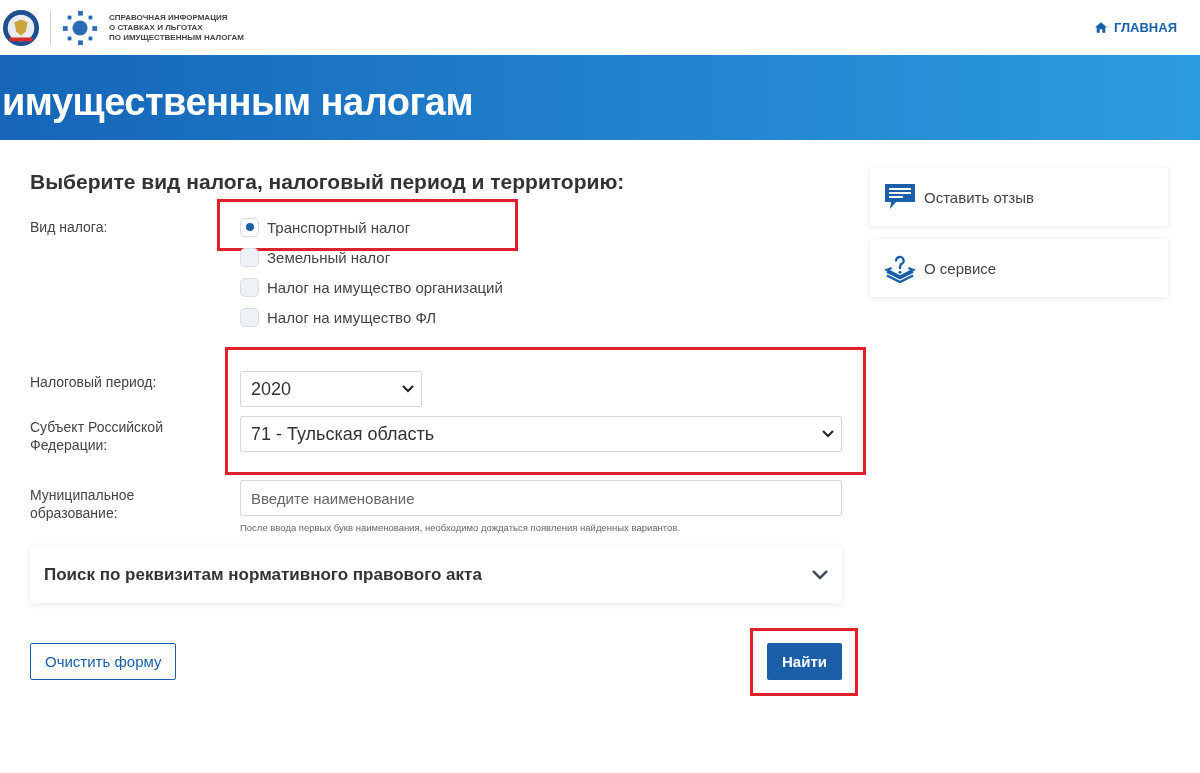 This screenshot has height=773, width=1200. Describe the element at coordinates (436, 575) in the screenshot. I see `accordion-header: Поиск по реквизитам нормативного правового акта` at that location.